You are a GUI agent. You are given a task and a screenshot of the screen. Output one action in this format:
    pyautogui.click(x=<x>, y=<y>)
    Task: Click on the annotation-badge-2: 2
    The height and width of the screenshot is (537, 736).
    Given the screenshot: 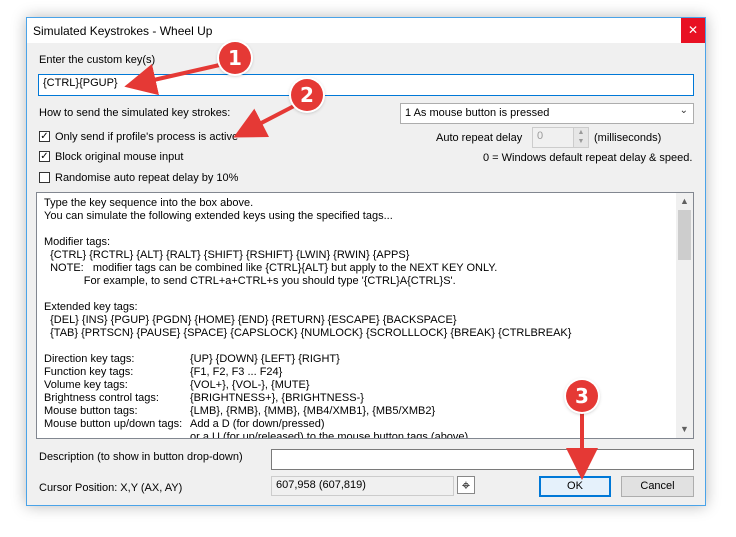 What is the action you would take?
    pyautogui.click(x=307, y=95)
    